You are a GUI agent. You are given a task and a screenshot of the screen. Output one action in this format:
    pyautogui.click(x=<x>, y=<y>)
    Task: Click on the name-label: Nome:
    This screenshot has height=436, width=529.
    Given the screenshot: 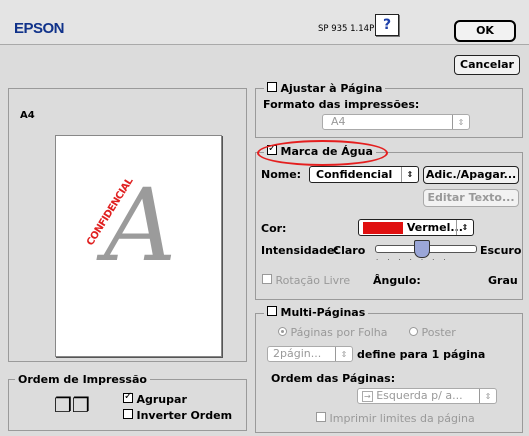 What is the action you would take?
    pyautogui.click(x=281, y=174)
    